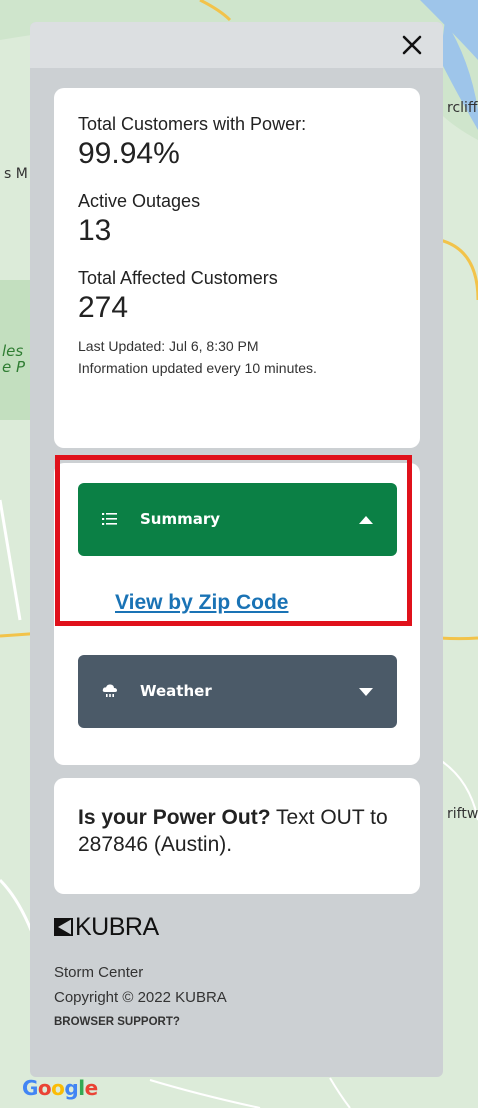 This screenshot has width=478, height=1108. Describe the element at coordinates (237, 519) in the screenshot. I see `summary-accordion-button: Summary` at that location.